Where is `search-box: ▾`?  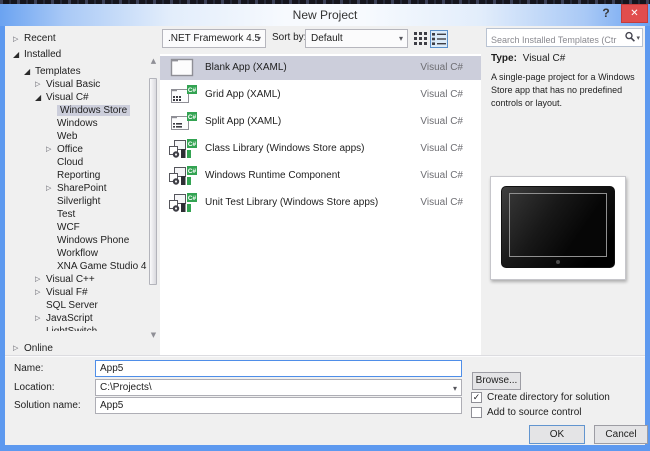
search-box: ▾ is located at coordinates (564, 38).